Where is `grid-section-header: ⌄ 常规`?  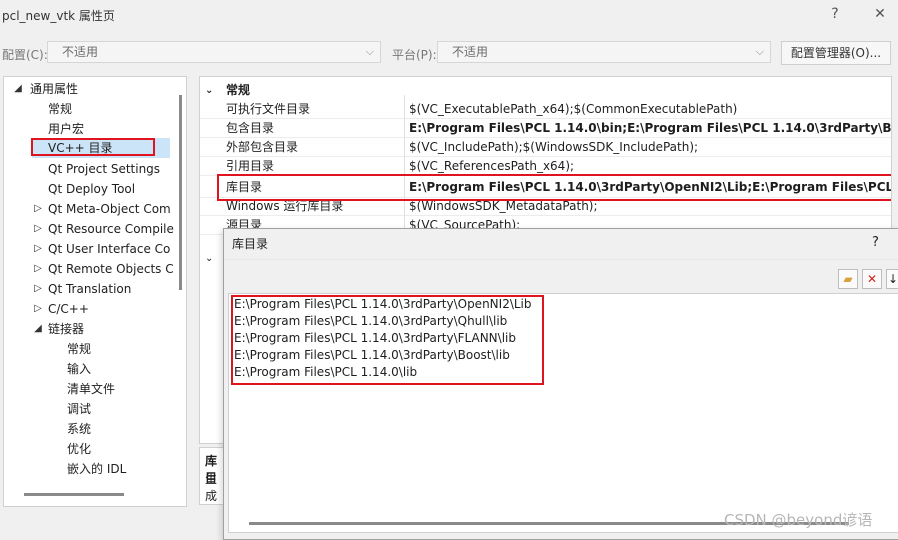
grid-section-header: ⌄ 常规 is located at coordinates (545, 90).